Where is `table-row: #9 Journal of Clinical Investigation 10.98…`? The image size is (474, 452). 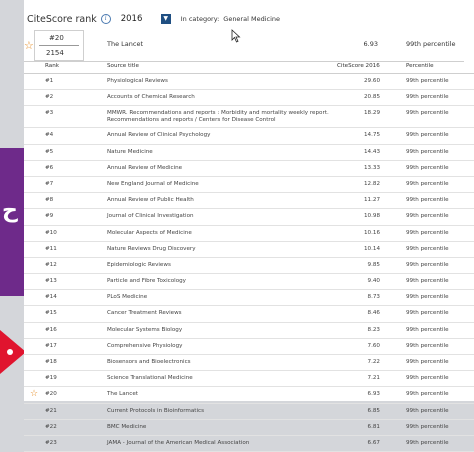
table-row: #9 Journal of Clinical Investigation 10.98… is located at coordinates (249, 217).